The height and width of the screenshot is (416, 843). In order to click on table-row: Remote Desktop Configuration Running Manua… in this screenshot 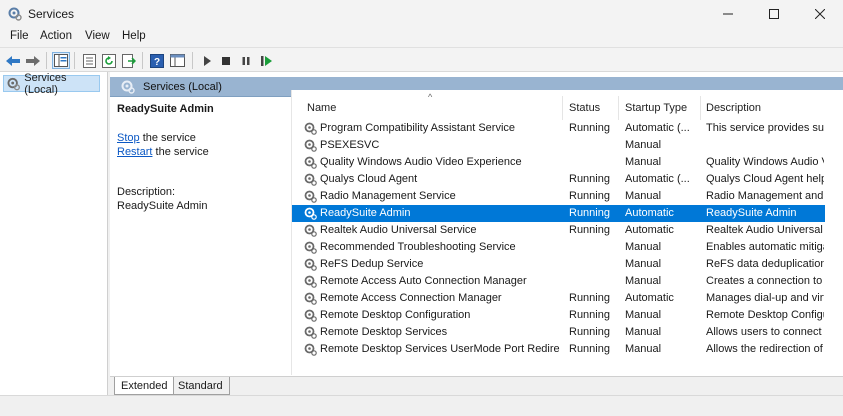, I will do `click(558, 315)`.